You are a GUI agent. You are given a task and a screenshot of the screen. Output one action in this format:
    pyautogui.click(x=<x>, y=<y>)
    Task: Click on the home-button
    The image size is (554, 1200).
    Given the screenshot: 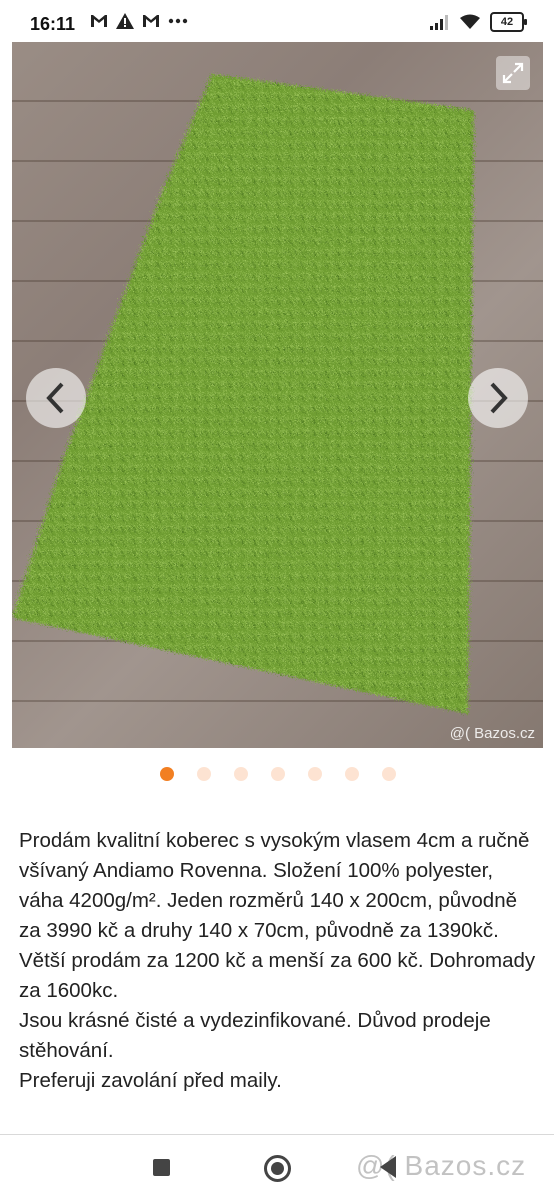 What is the action you would take?
    pyautogui.click(x=277, y=1168)
    